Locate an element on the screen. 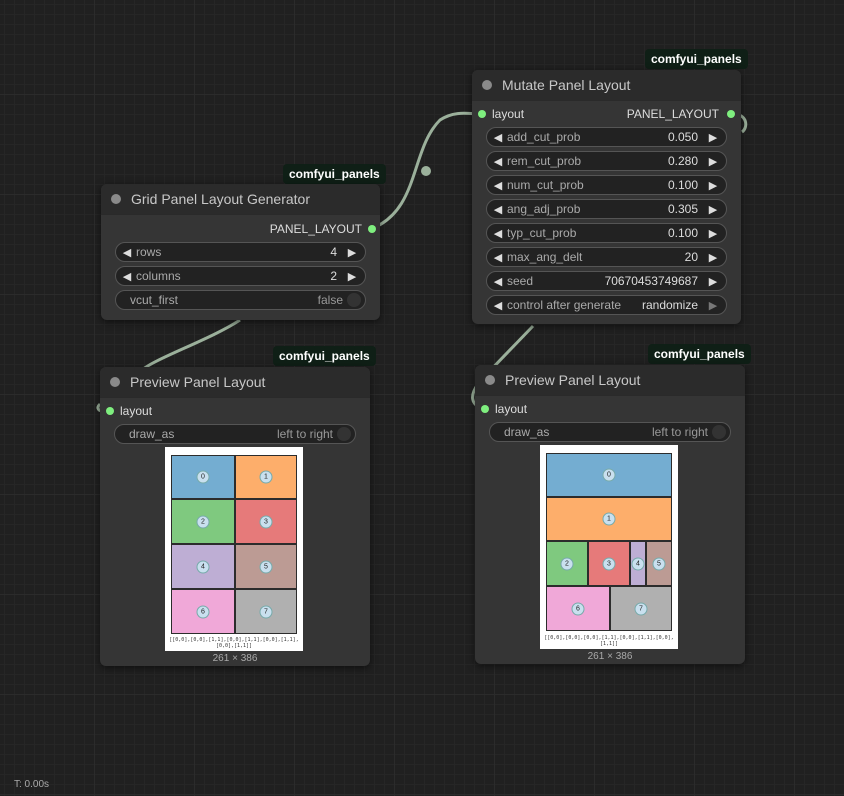 The height and width of the screenshot is (796, 844). widget-name: max_ang_delt is located at coordinates (545, 257).